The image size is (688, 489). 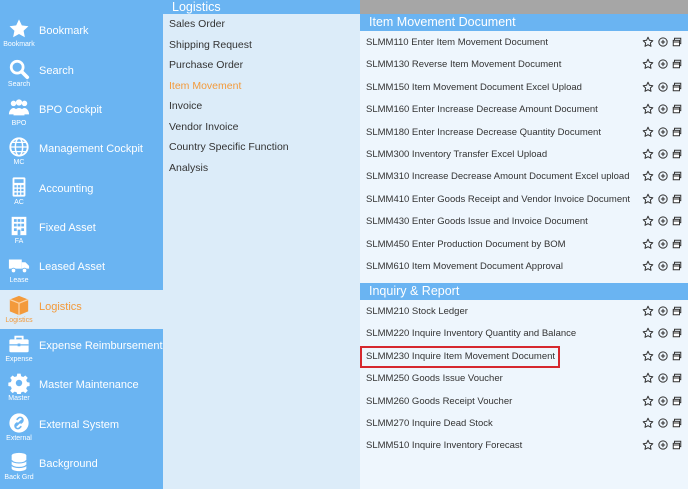 I want to click on menu-row-slmm250: SLMM250 Goods Issue Voucher, so click(x=524, y=379).